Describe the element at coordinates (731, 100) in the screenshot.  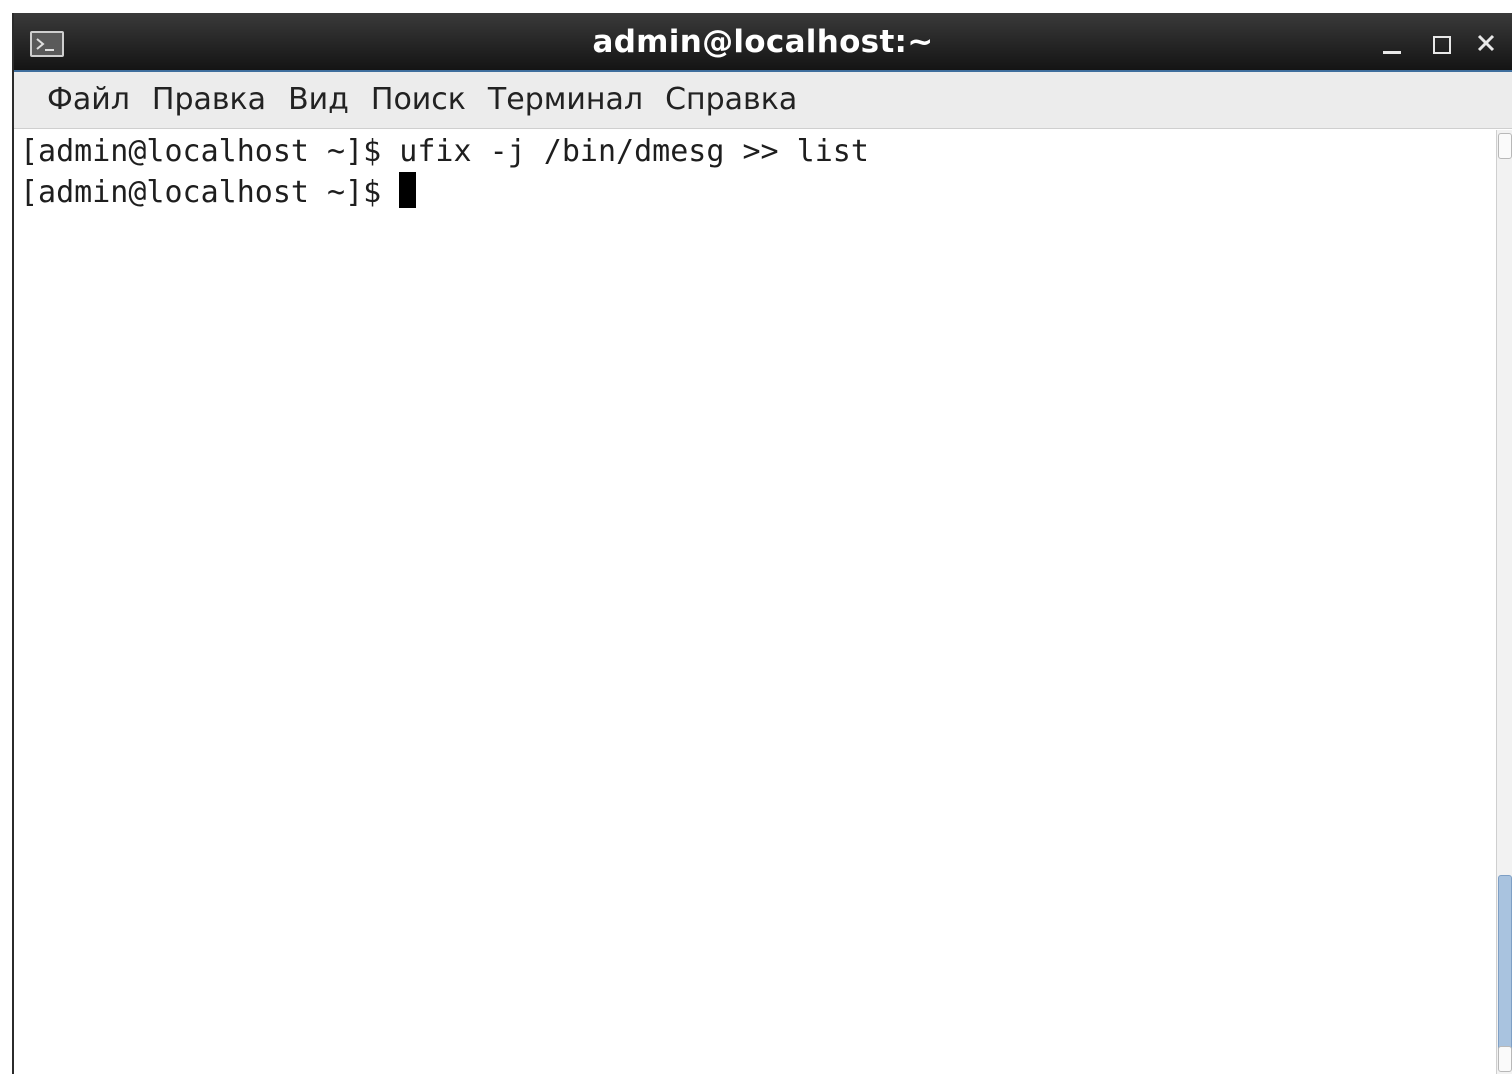
I see `menu-help: Справка` at that location.